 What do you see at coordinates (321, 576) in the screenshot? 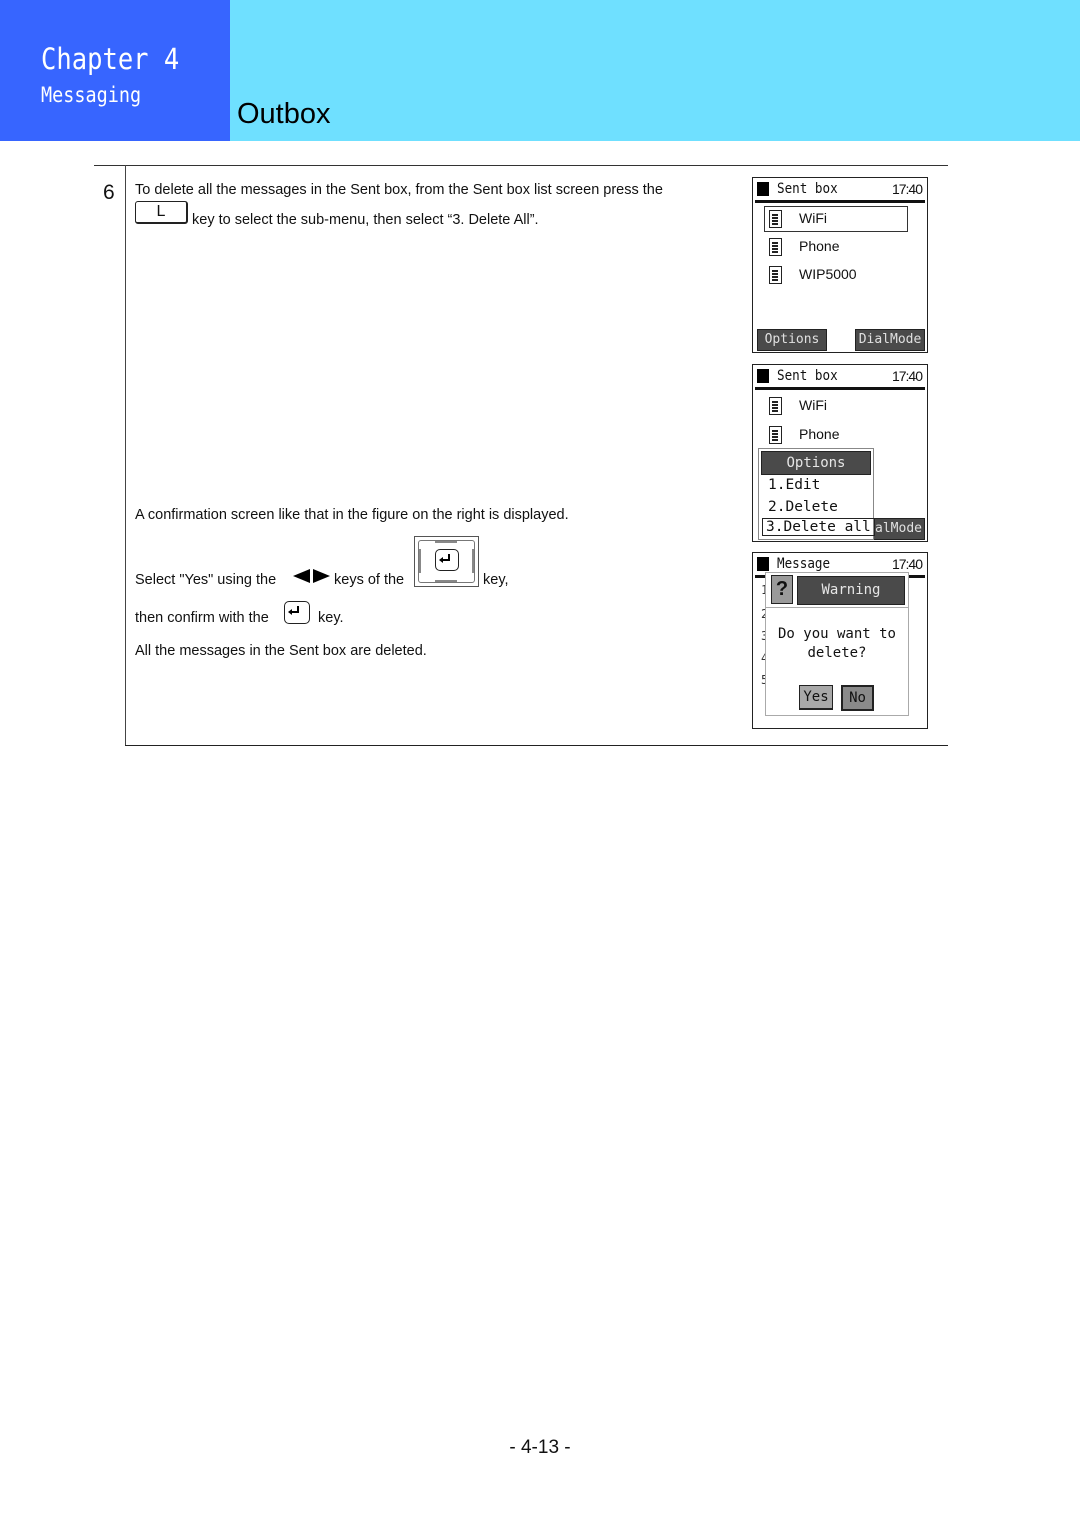
I see `right-arrow-icon` at bounding box center [321, 576].